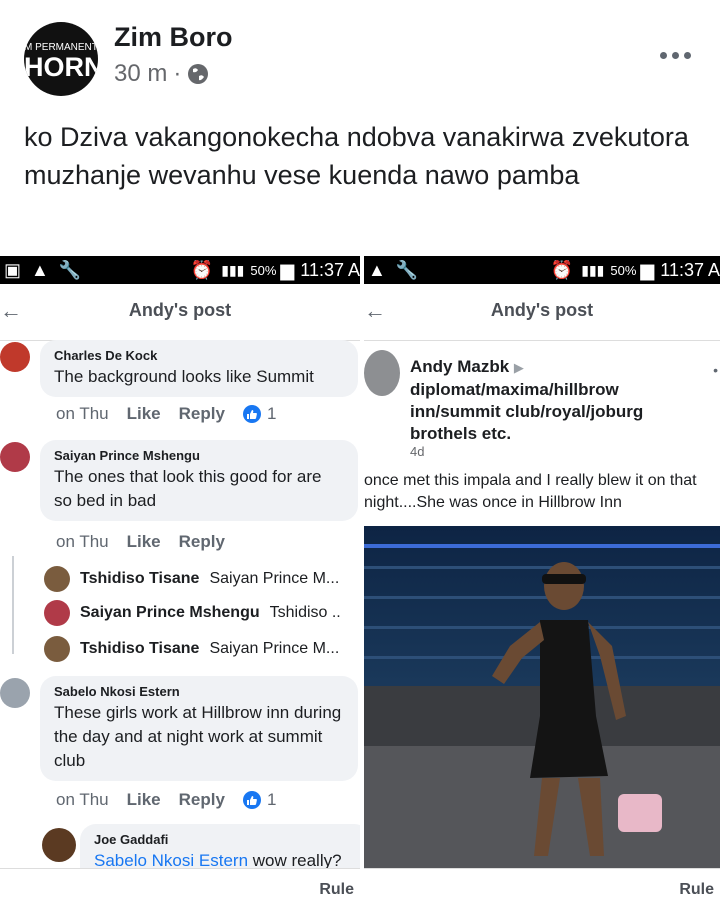 This screenshot has width=720, height=909. What do you see at coordinates (170, 613) in the screenshot?
I see `reply-author: Saiyan Prince Mshengu` at bounding box center [170, 613].